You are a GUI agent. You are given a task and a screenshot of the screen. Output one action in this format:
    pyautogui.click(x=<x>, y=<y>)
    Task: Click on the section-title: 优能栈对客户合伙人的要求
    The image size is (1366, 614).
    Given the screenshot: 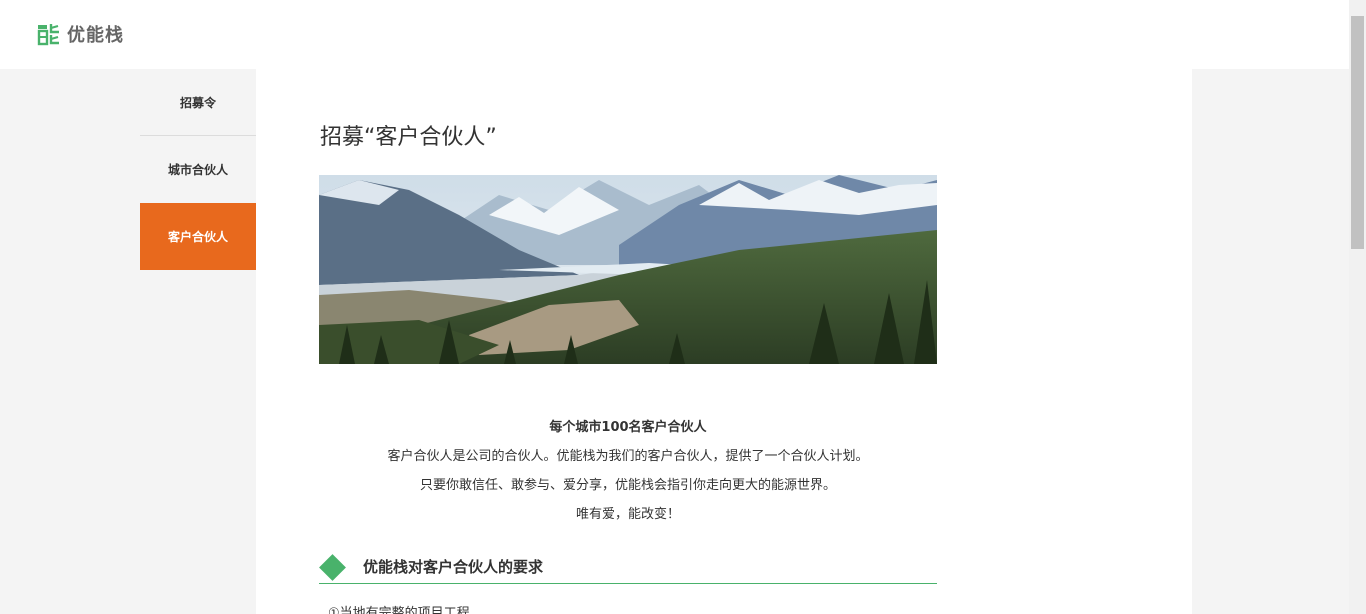 What is the action you would take?
    pyautogui.click(x=453, y=567)
    